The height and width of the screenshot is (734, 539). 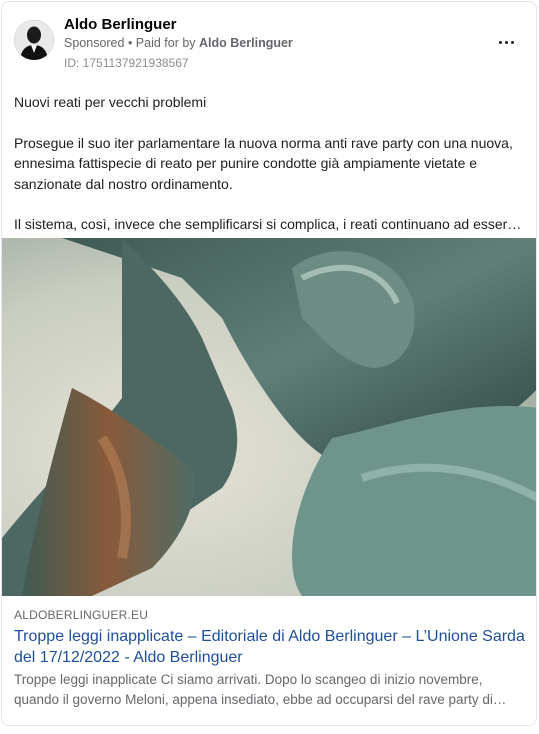 I want to click on page-avatar, so click(x=34, y=40).